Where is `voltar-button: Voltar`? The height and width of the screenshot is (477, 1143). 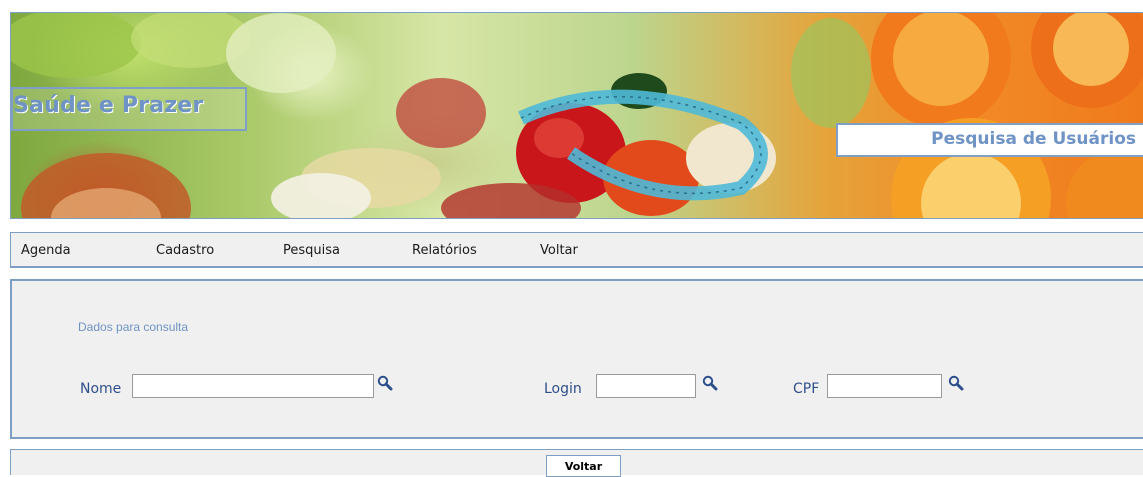 voltar-button: Voltar is located at coordinates (583, 466).